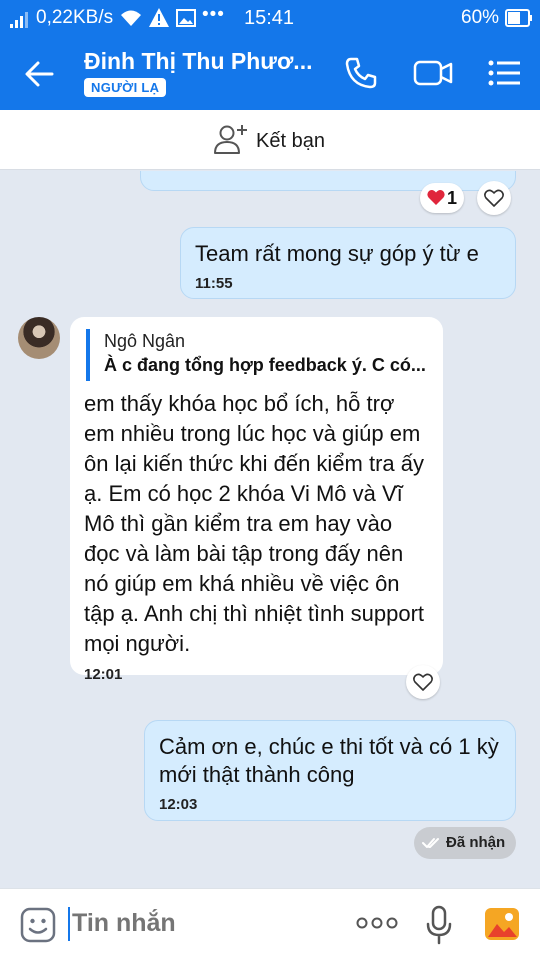 This screenshot has height=960, width=540. I want to click on add-friend-bar: Kết bạn, so click(270, 140).